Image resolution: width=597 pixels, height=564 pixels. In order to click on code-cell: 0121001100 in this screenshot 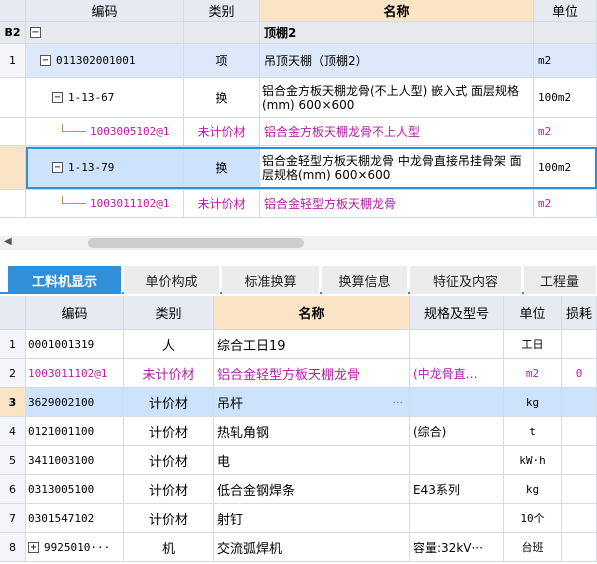, I will do `click(75, 431)`.